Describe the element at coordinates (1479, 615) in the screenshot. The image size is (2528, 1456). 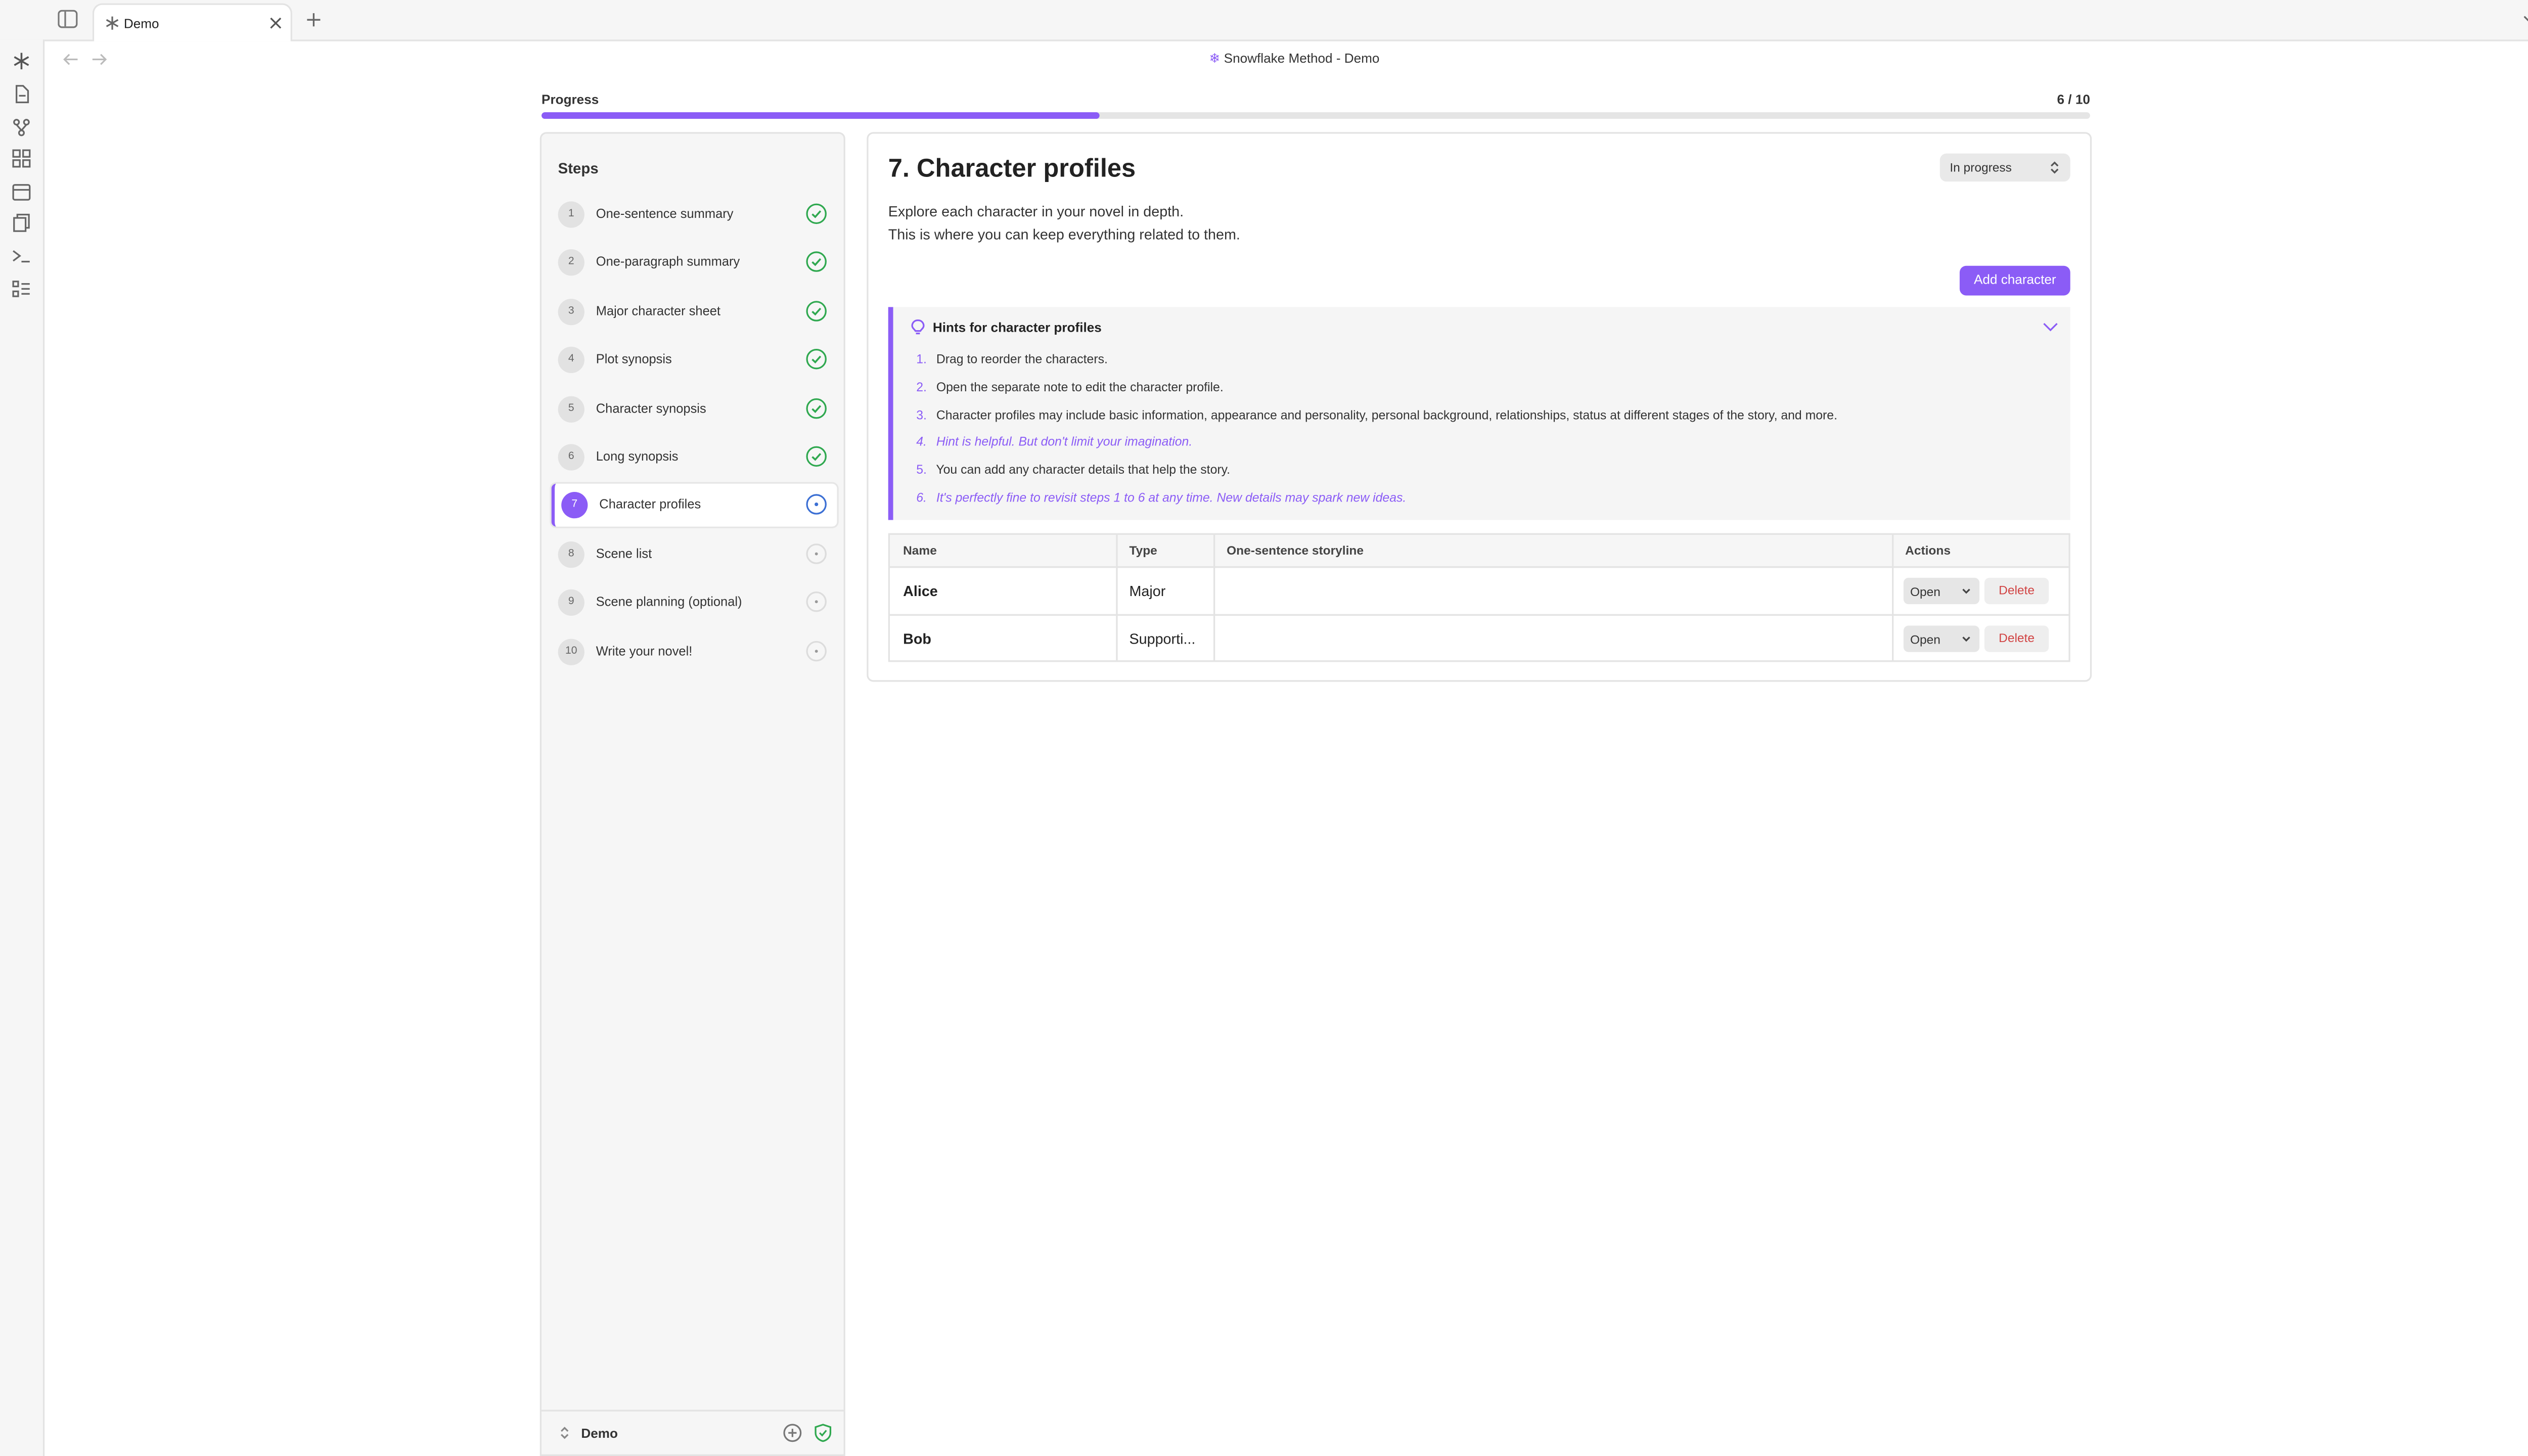
I see `row-divider` at that location.